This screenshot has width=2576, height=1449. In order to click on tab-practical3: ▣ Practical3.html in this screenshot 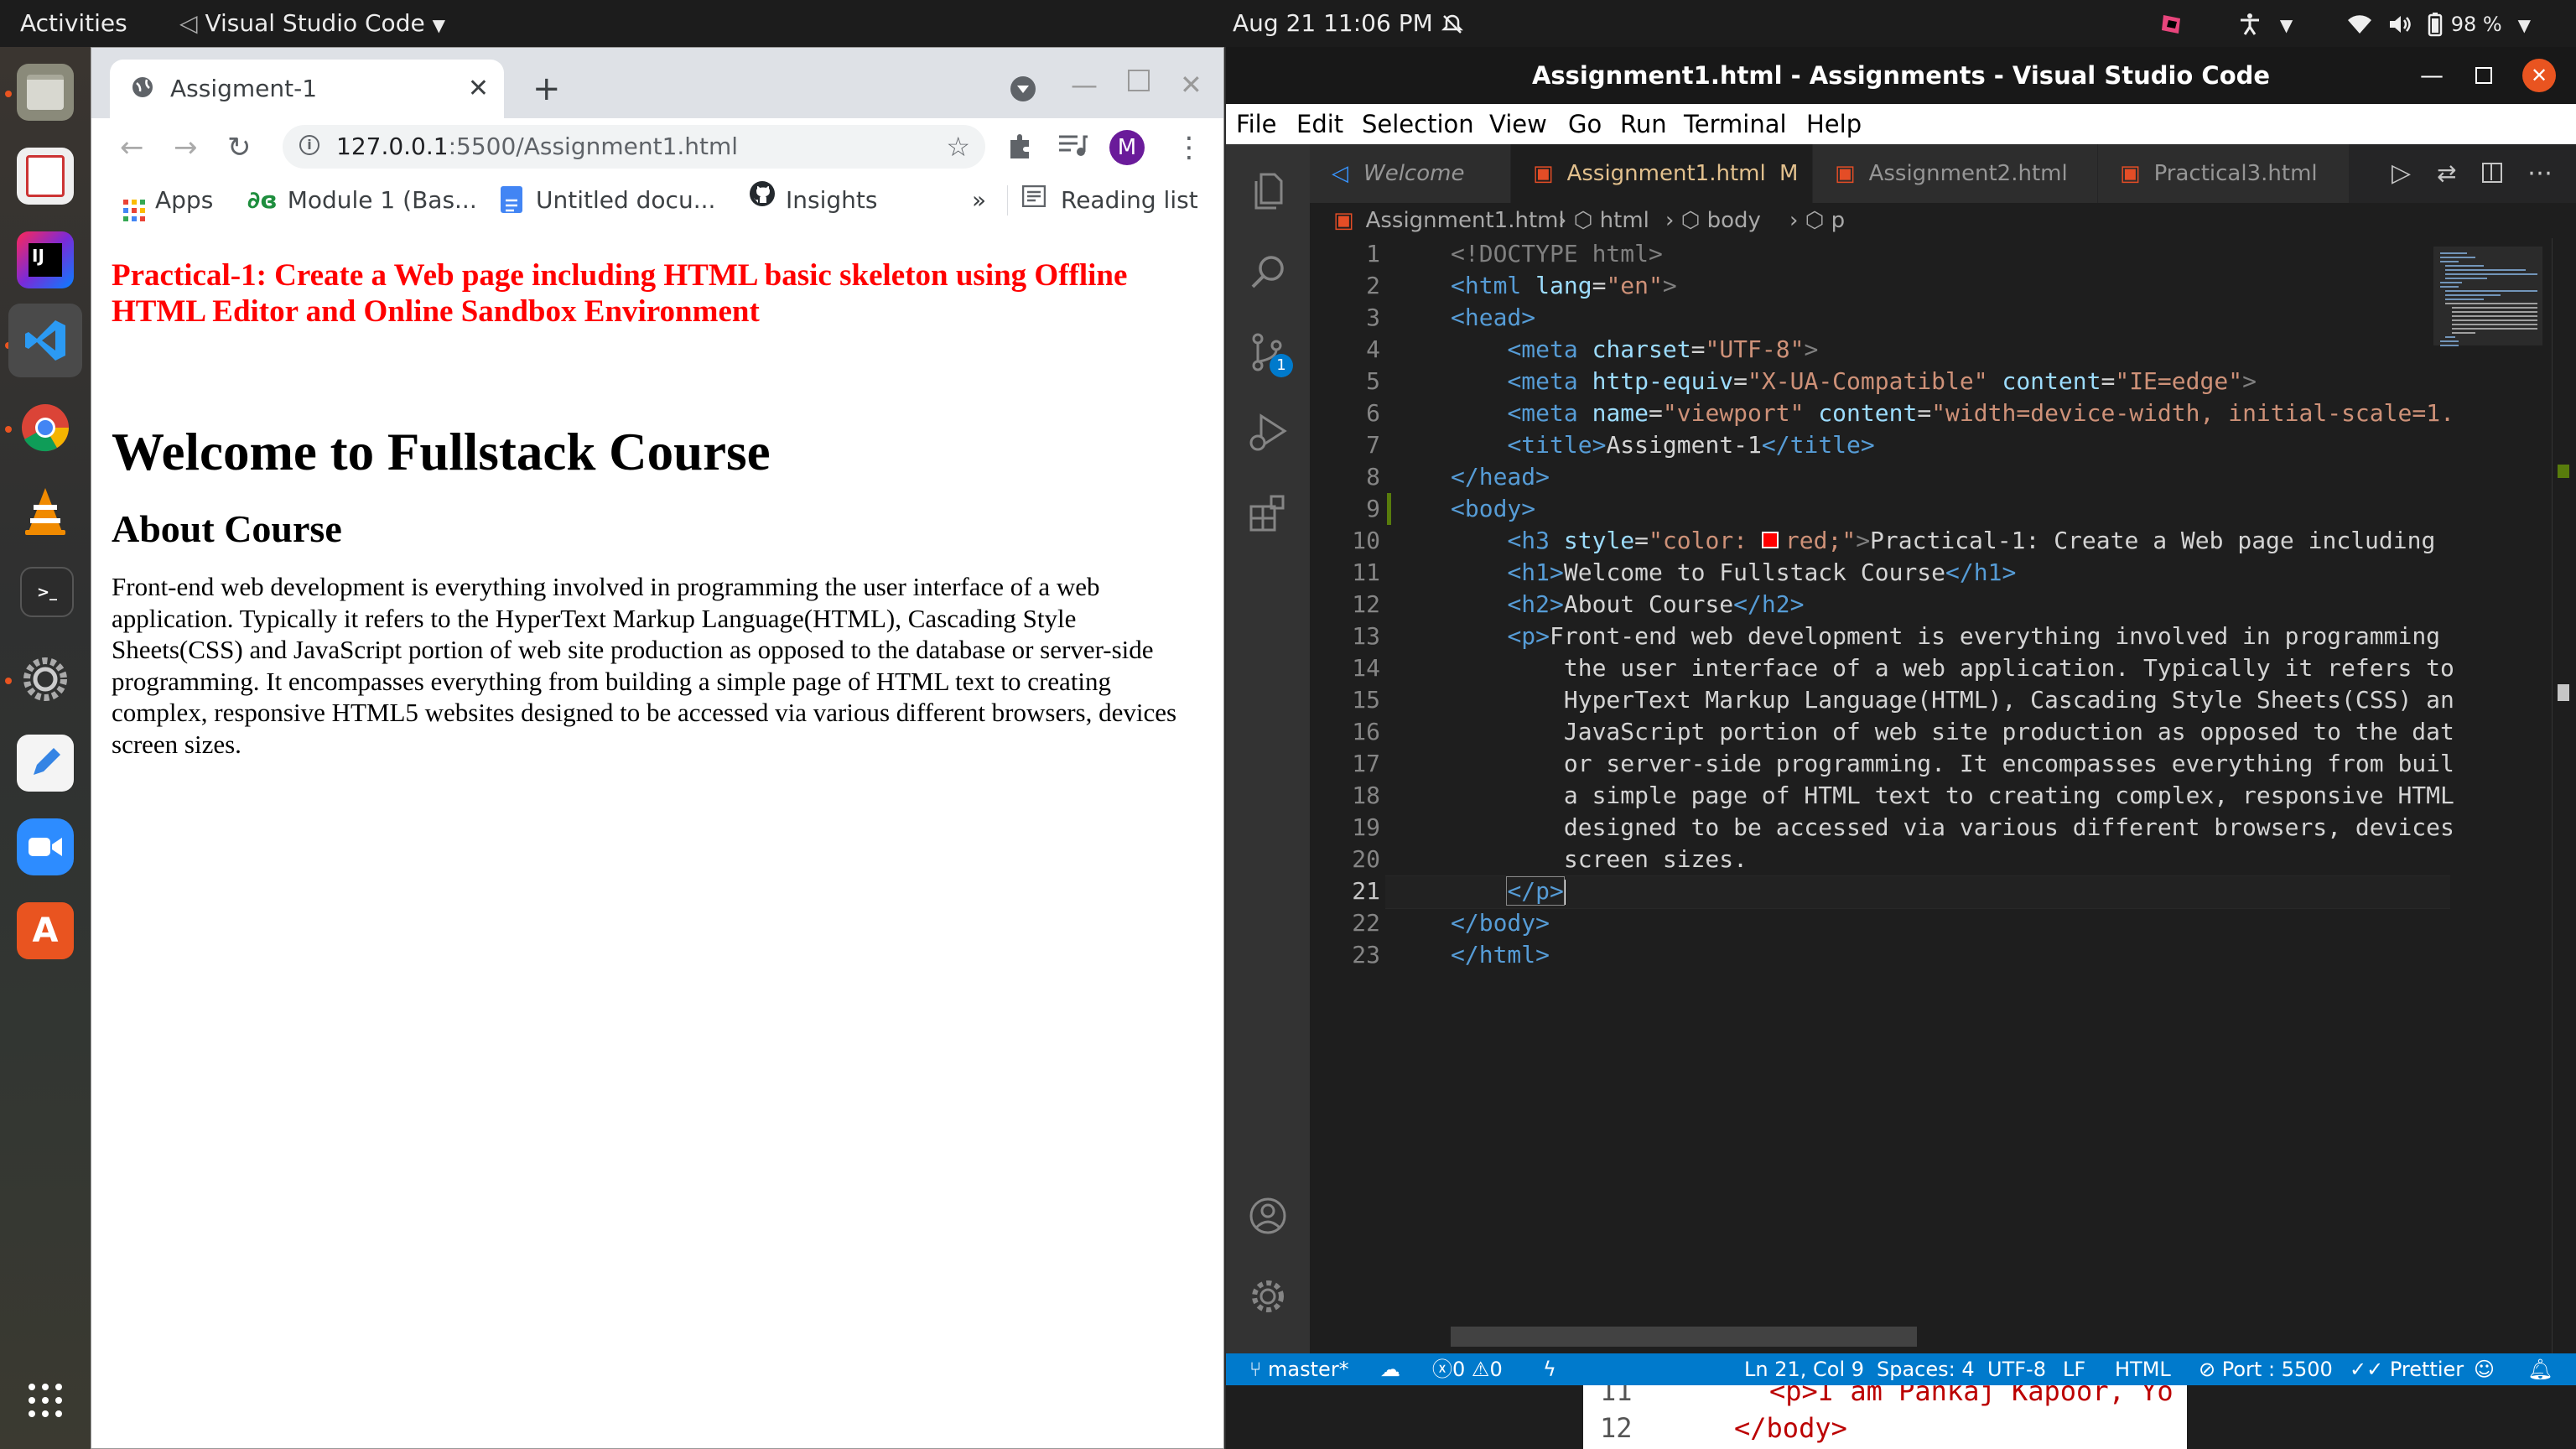, I will do `click(2224, 173)`.